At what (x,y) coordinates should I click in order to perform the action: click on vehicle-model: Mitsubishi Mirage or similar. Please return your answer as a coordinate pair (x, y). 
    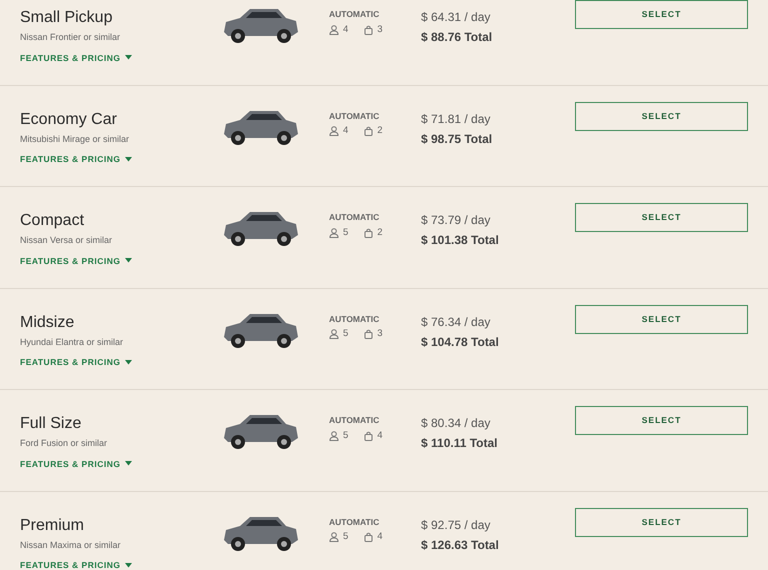
    Looking at the image, I should click on (75, 139).